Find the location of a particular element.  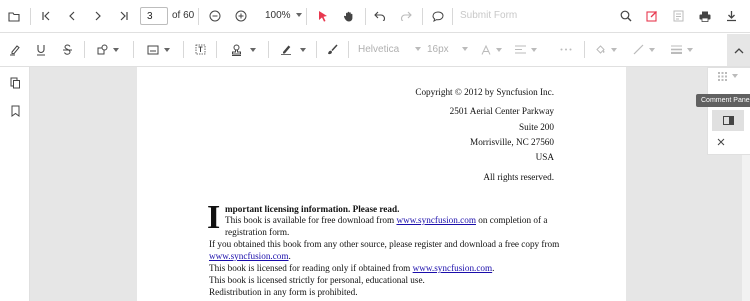

measure-icon is located at coordinates (152, 49).